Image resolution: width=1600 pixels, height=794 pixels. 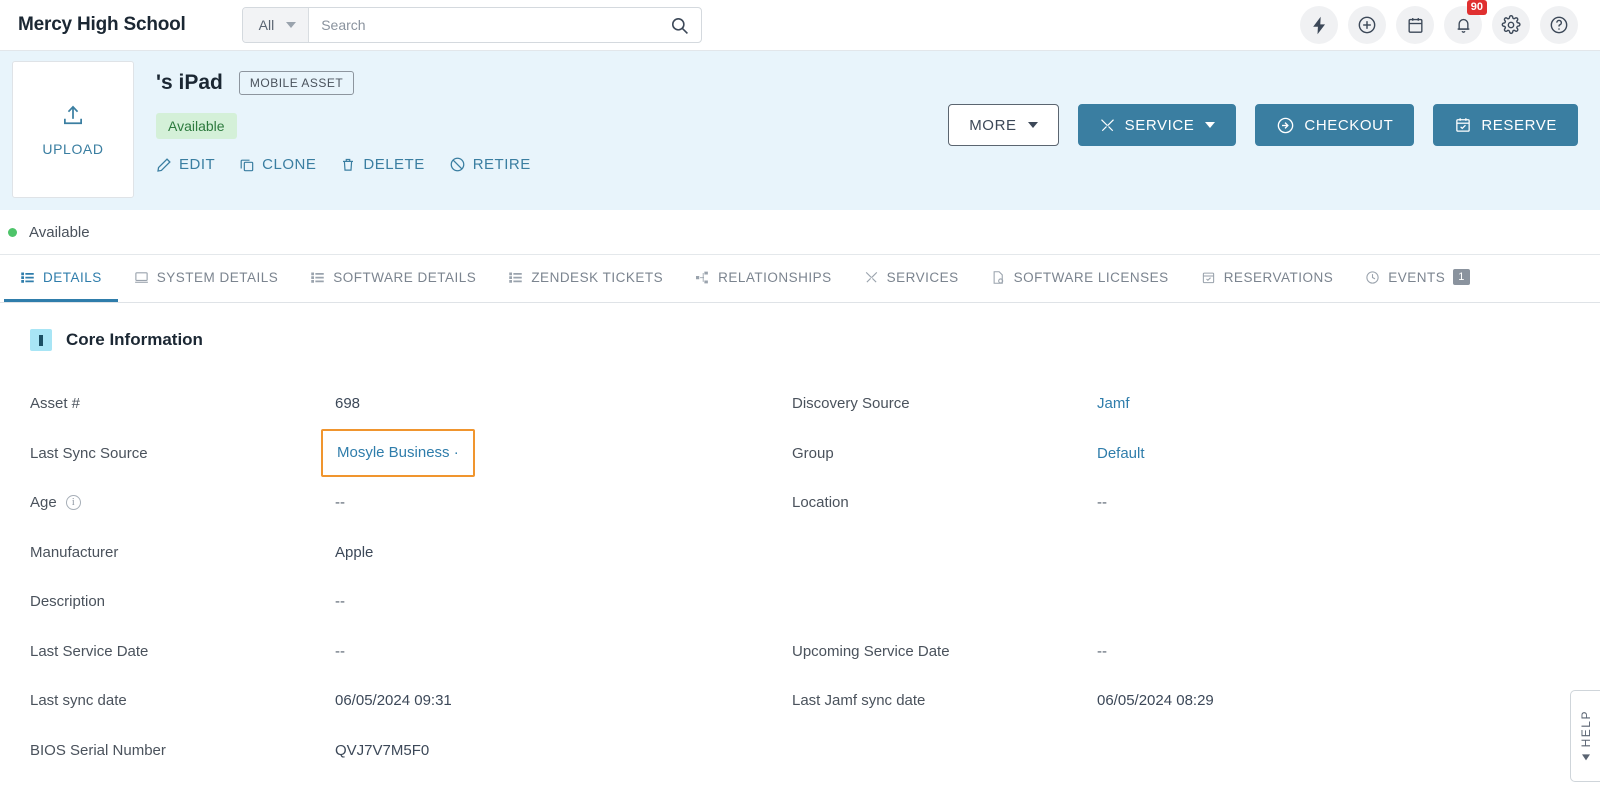 What do you see at coordinates (98, 750) in the screenshot?
I see `field-label: BIOS Serial Number` at bounding box center [98, 750].